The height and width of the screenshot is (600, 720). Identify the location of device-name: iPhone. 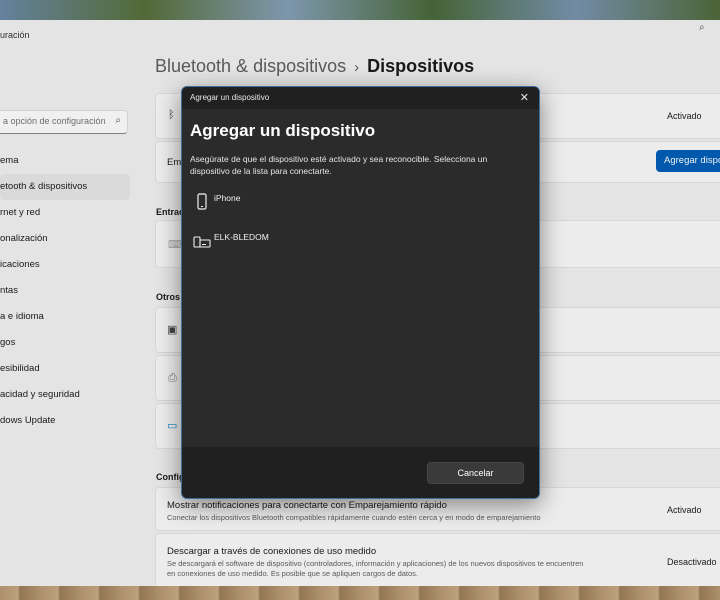
(227, 198).